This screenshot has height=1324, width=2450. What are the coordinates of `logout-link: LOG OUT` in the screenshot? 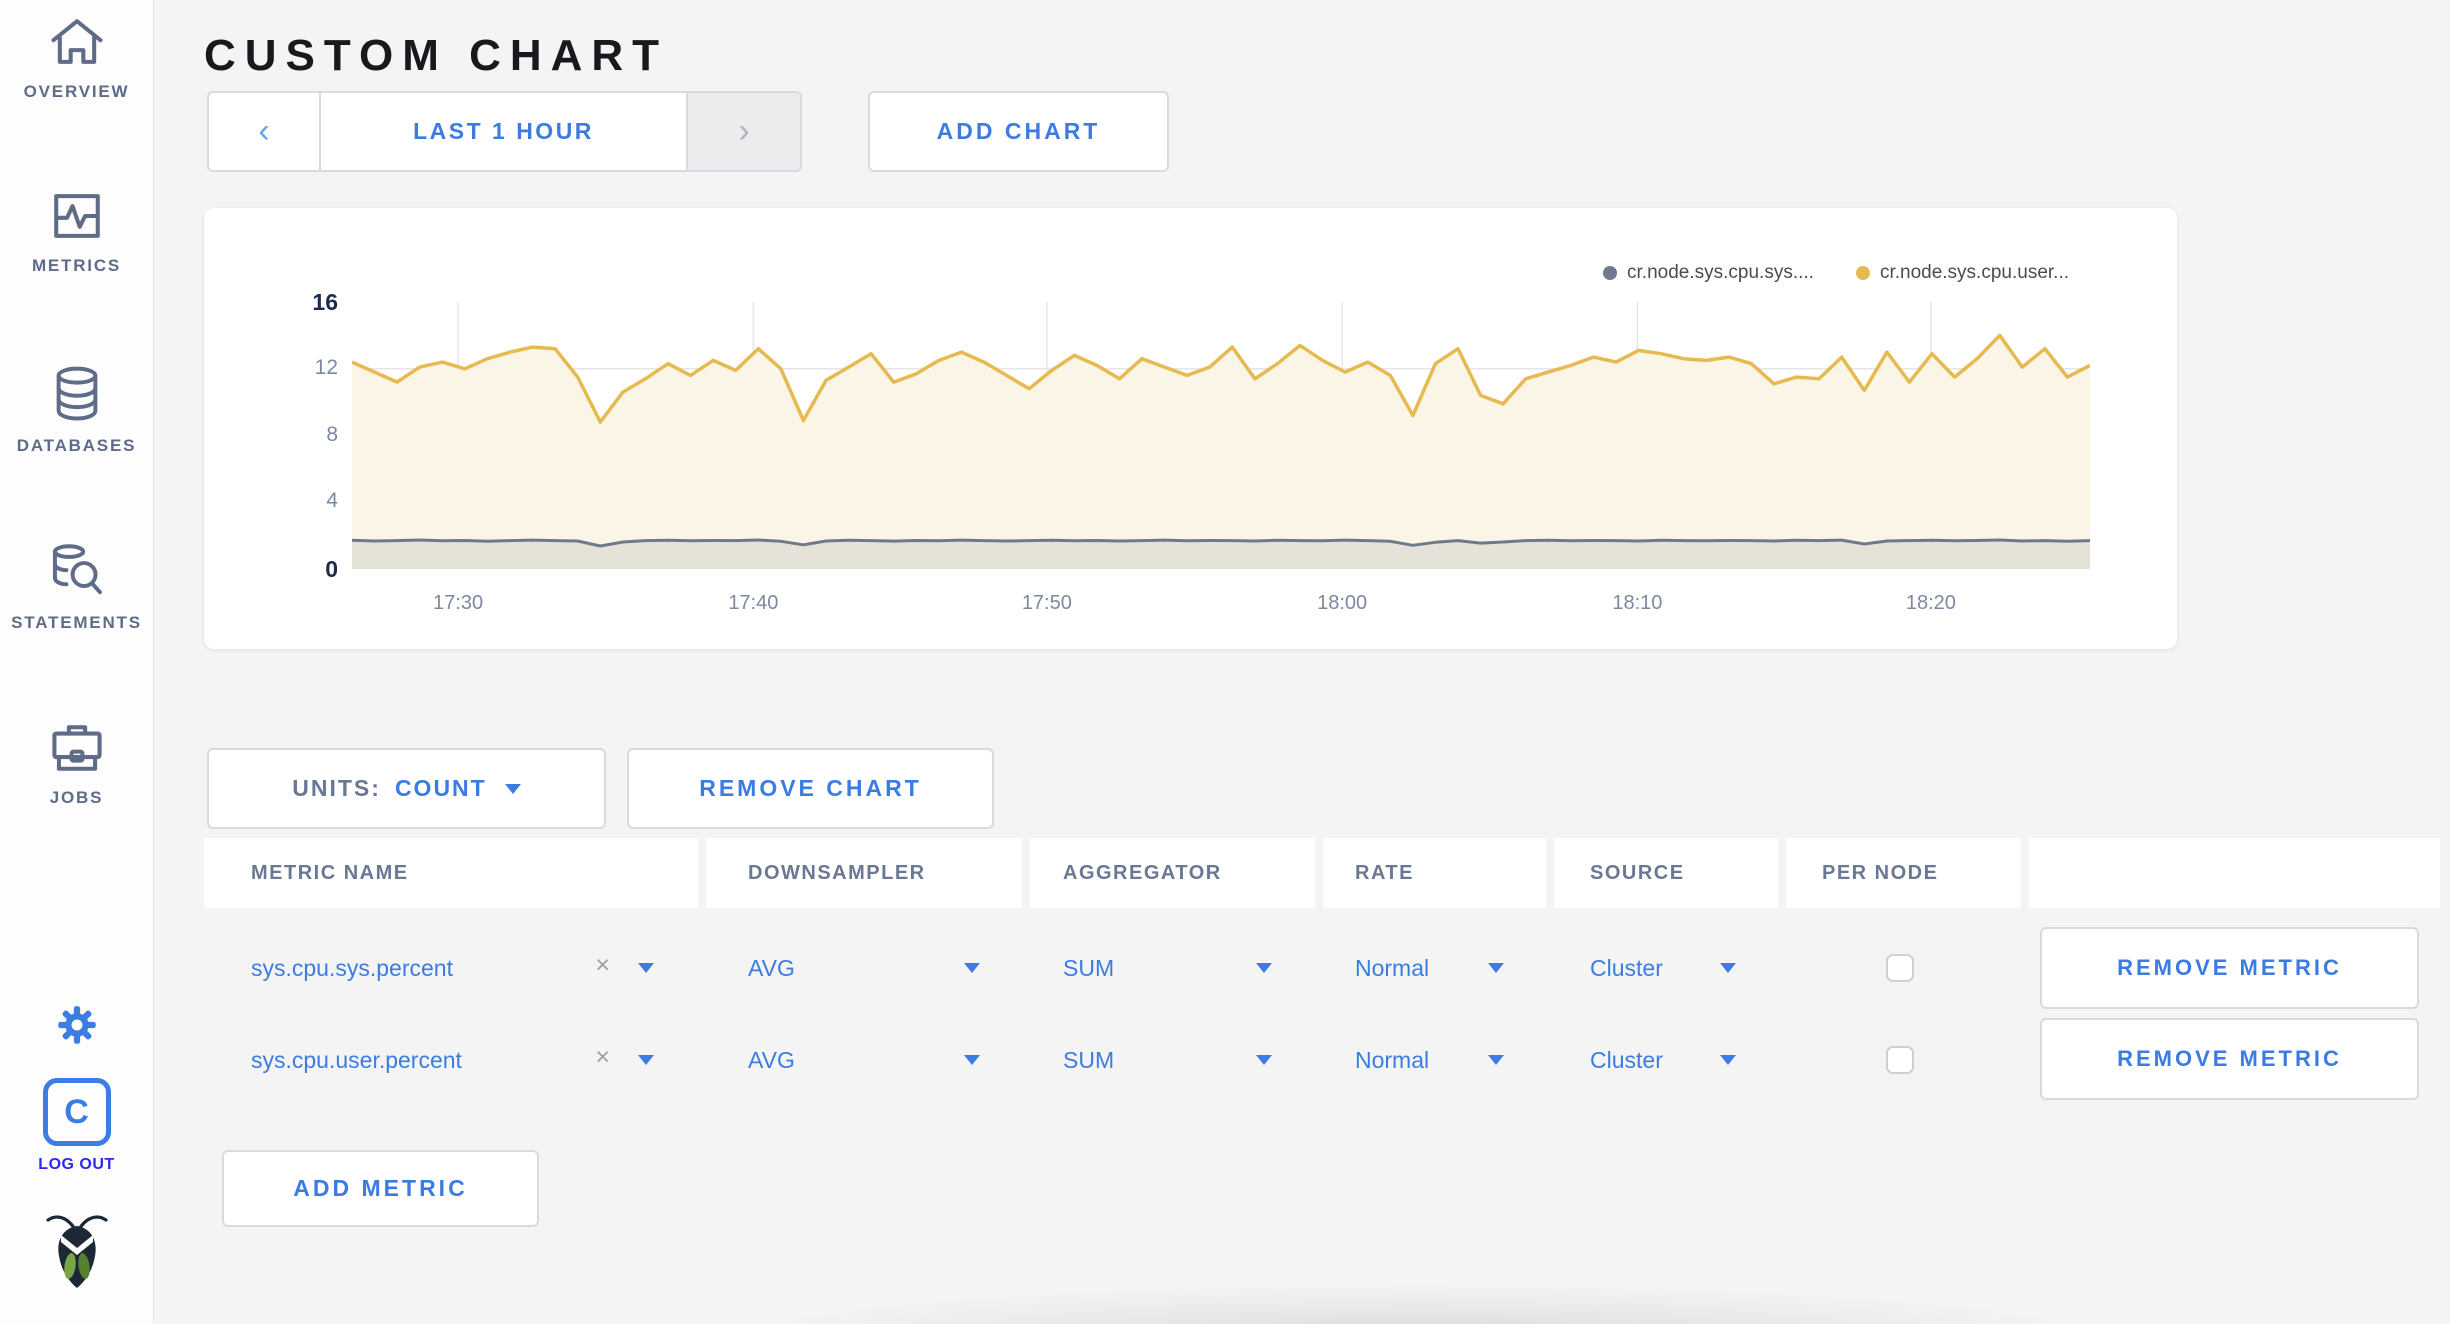 It's located at (76, 1165).